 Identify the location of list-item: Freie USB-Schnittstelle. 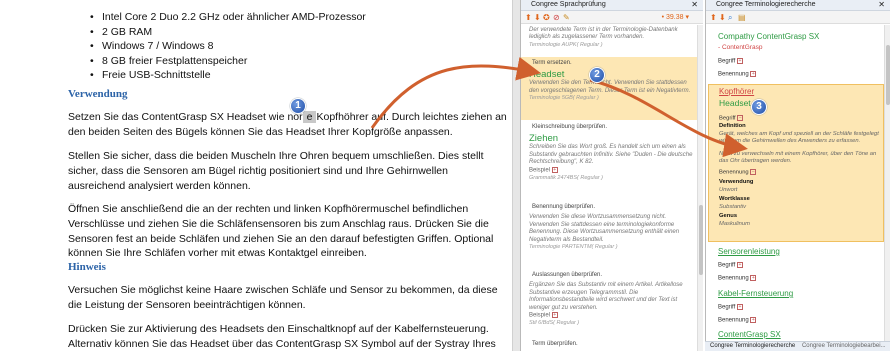
(228, 75).